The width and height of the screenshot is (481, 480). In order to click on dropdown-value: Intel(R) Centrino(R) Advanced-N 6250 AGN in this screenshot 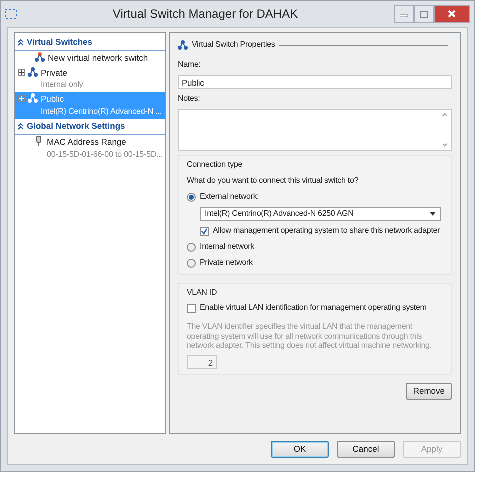, I will do `click(279, 214)`.